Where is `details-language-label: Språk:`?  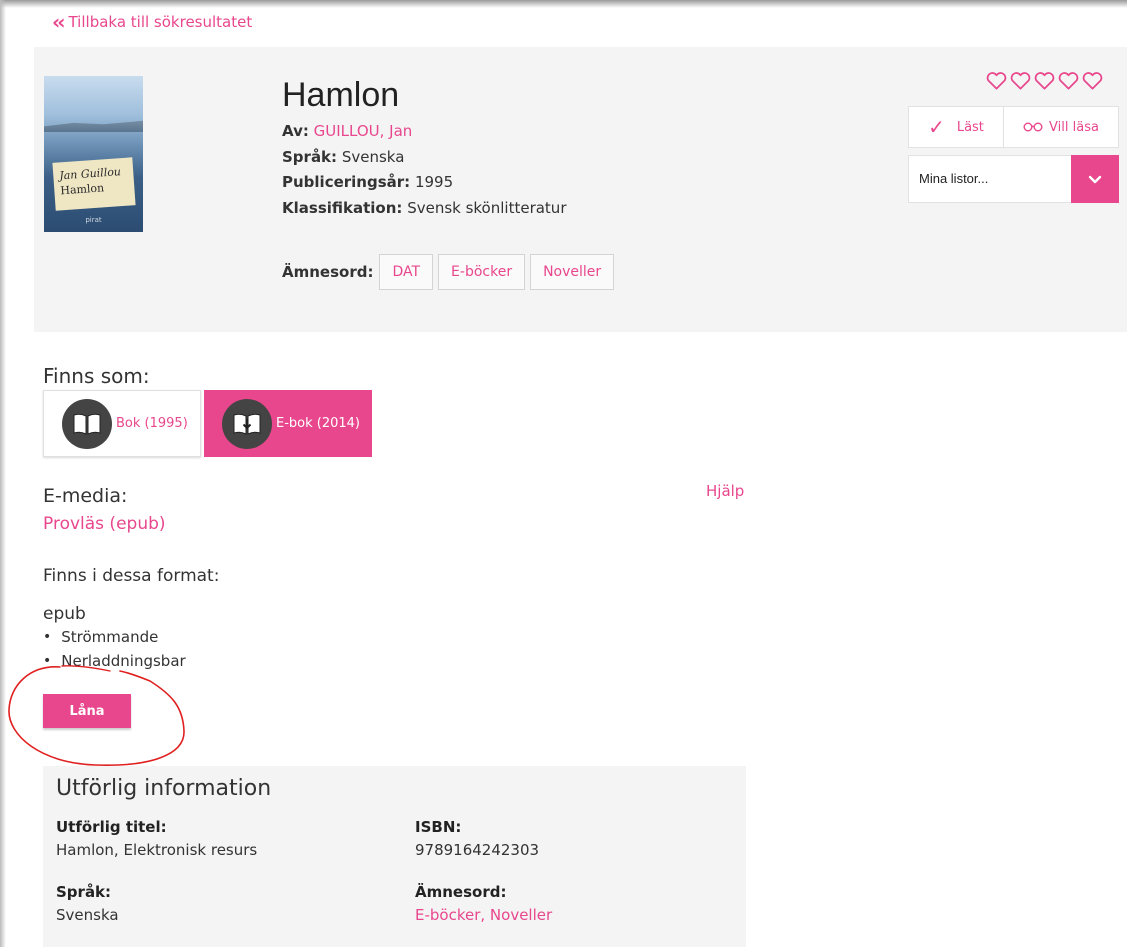
details-language-label: Språk: is located at coordinates (84, 892).